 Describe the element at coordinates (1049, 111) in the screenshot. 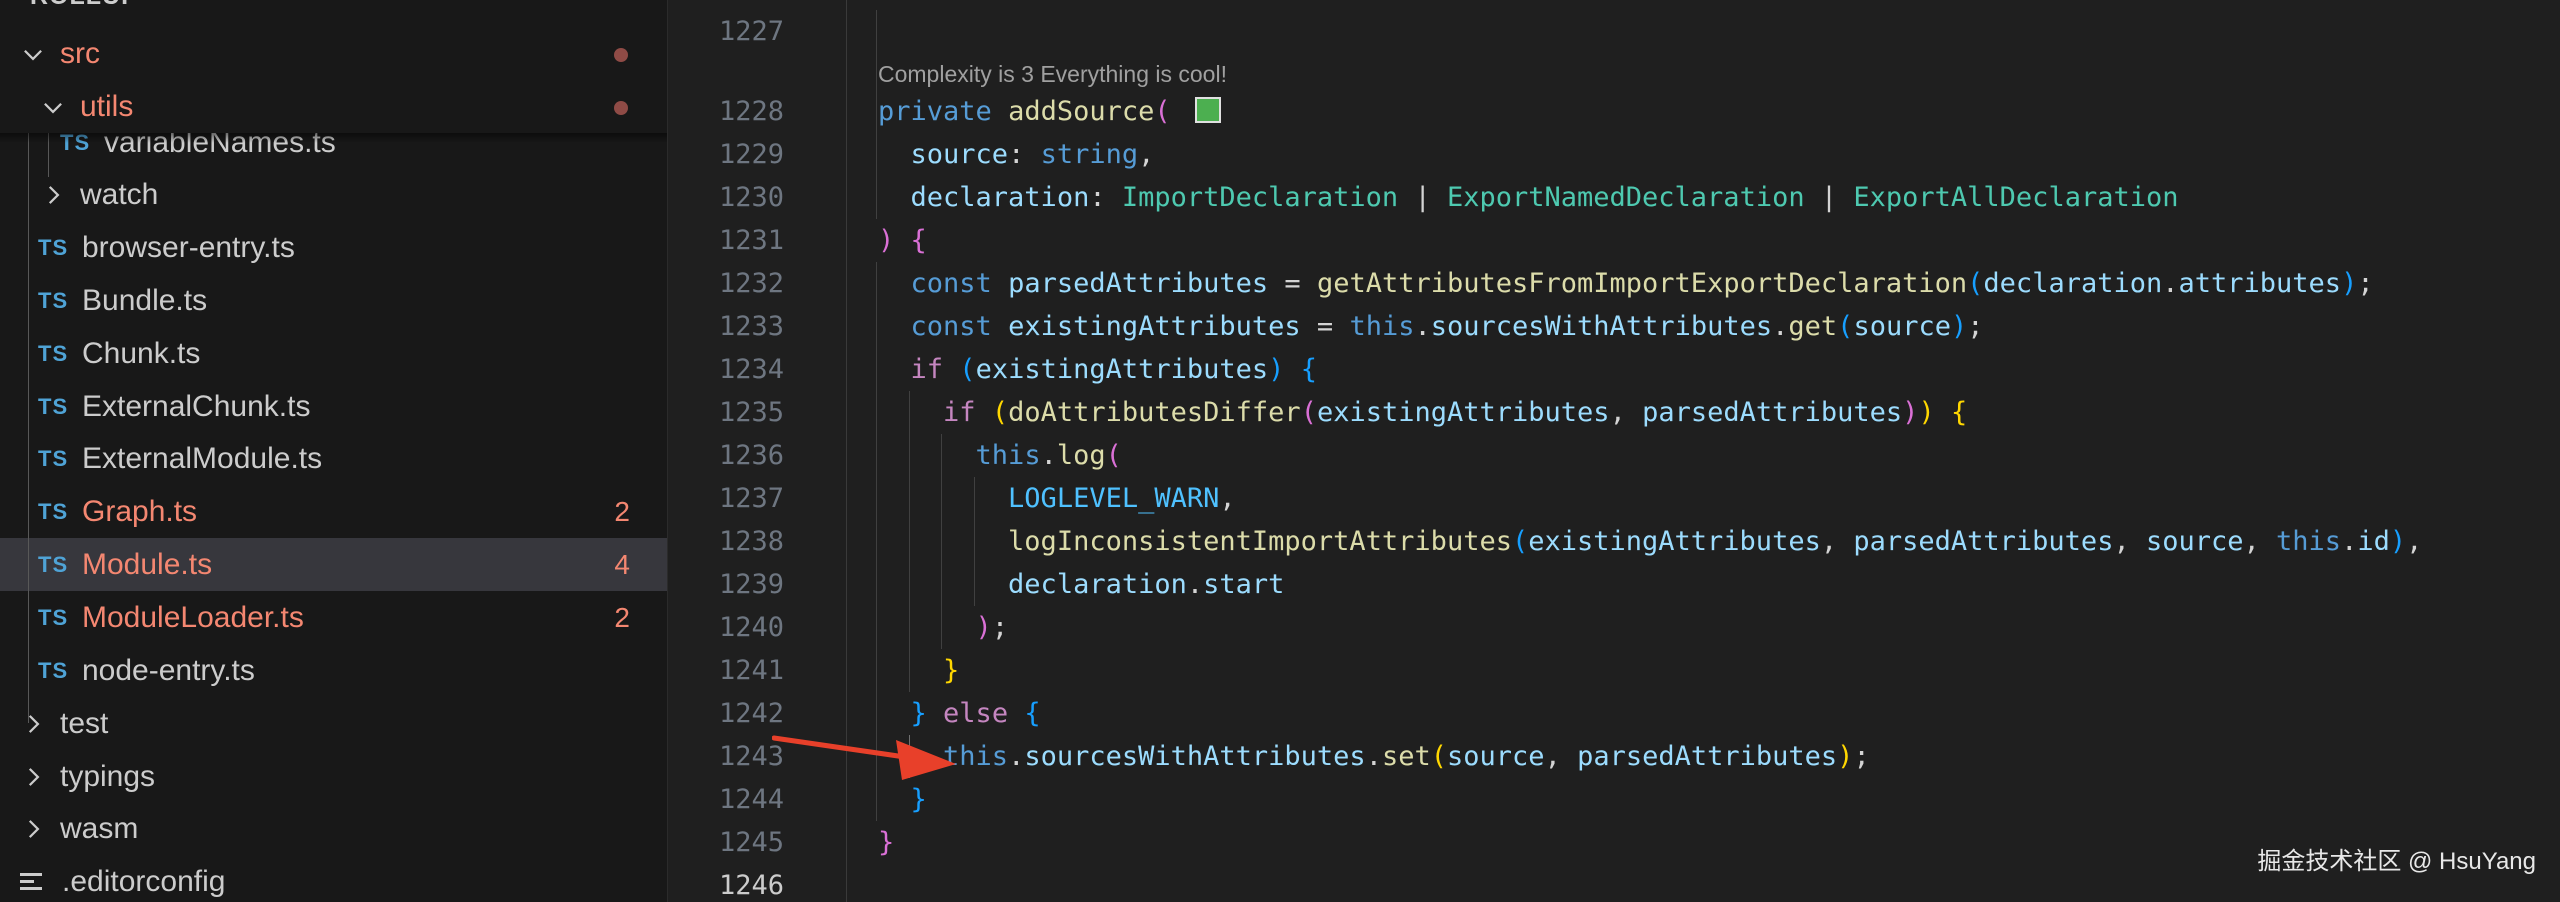

I see `code-line: private addSource(` at that location.